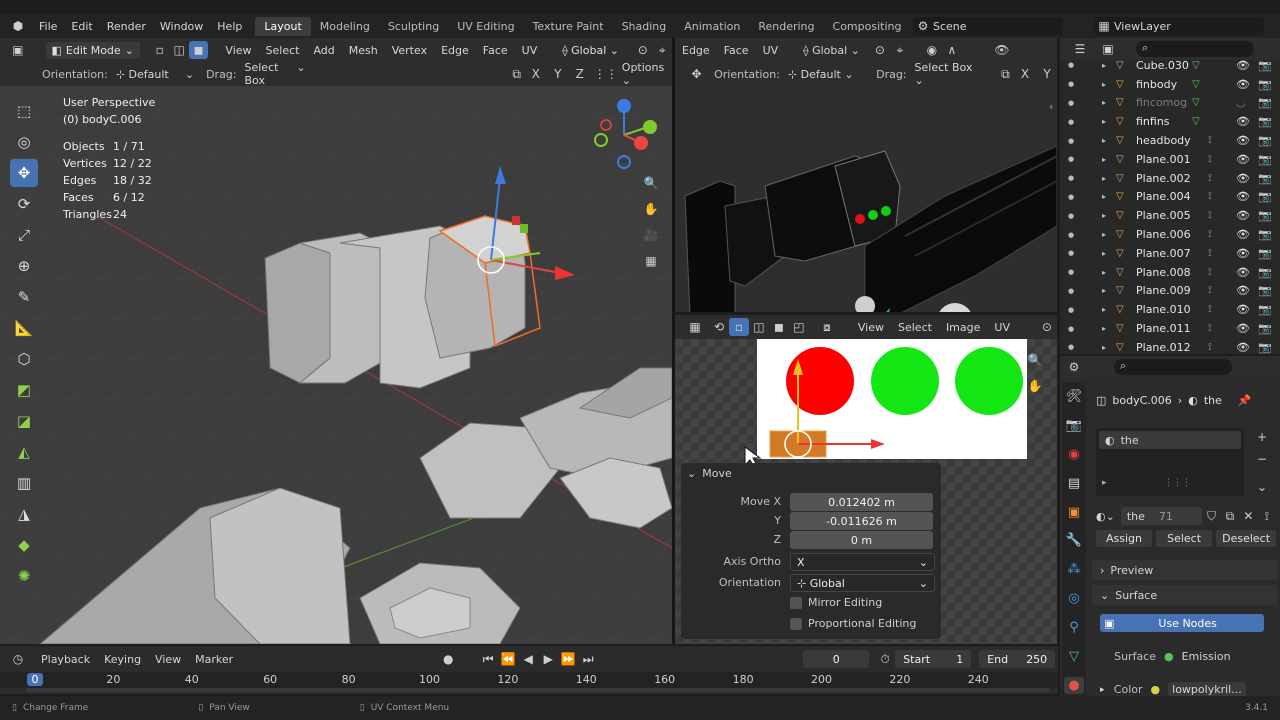 The height and width of the screenshot is (720, 1280). I want to click on vertex-select-icon: ▫, so click(738, 327).